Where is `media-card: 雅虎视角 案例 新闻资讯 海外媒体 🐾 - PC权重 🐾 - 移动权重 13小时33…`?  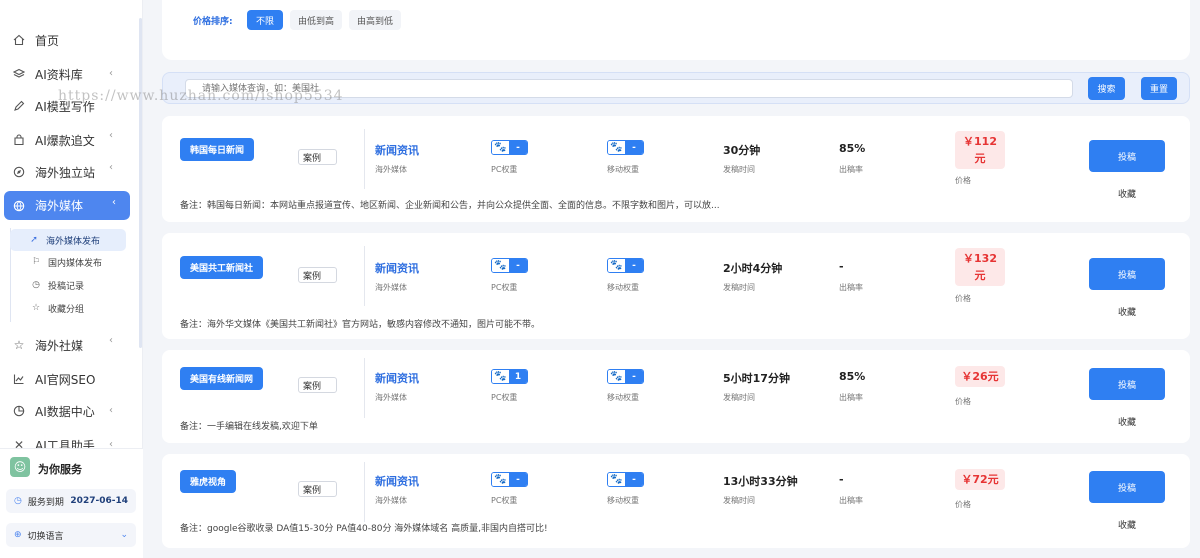 media-card: 雅虎视角 案例 新闻资讯 海外媒体 🐾 - PC权重 🐾 - 移动权重 13小时33… is located at coordinates (676, 501).